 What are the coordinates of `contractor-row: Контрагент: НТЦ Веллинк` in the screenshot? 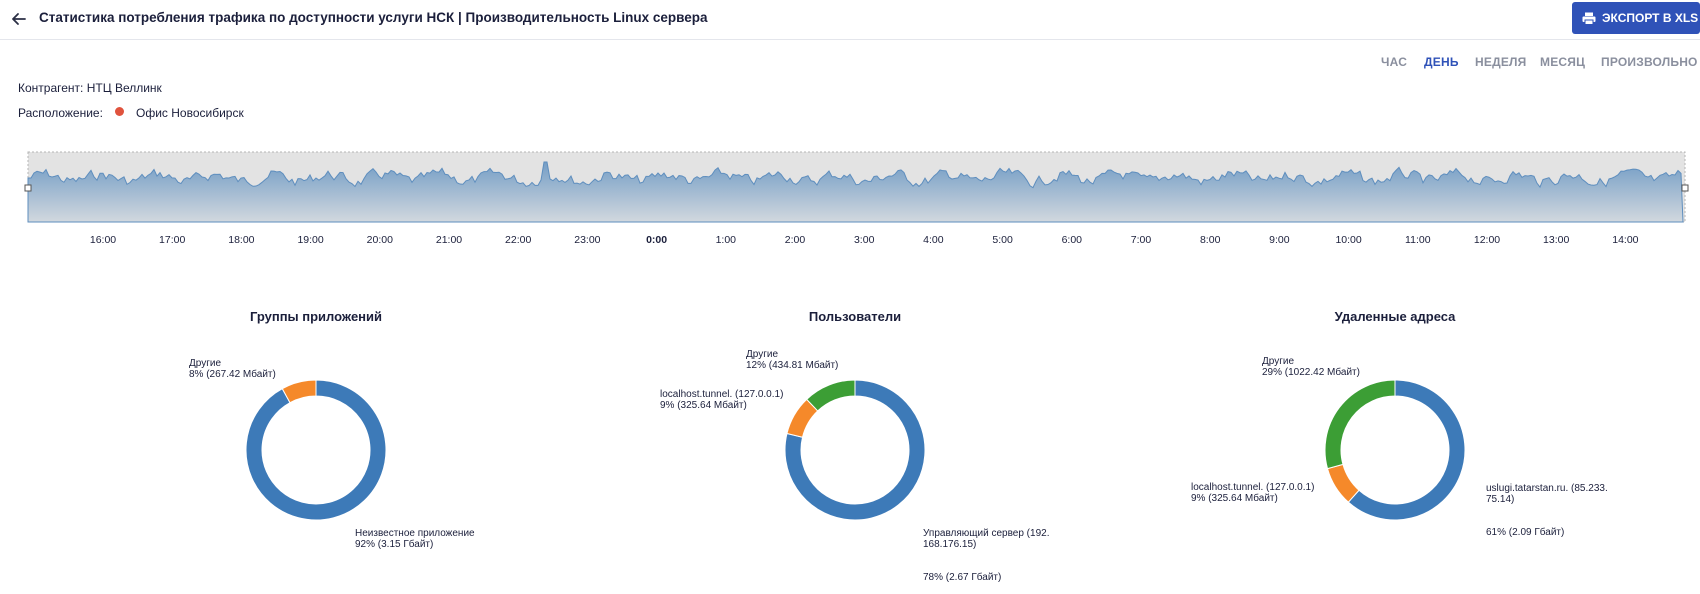 It's located at (90, 88).